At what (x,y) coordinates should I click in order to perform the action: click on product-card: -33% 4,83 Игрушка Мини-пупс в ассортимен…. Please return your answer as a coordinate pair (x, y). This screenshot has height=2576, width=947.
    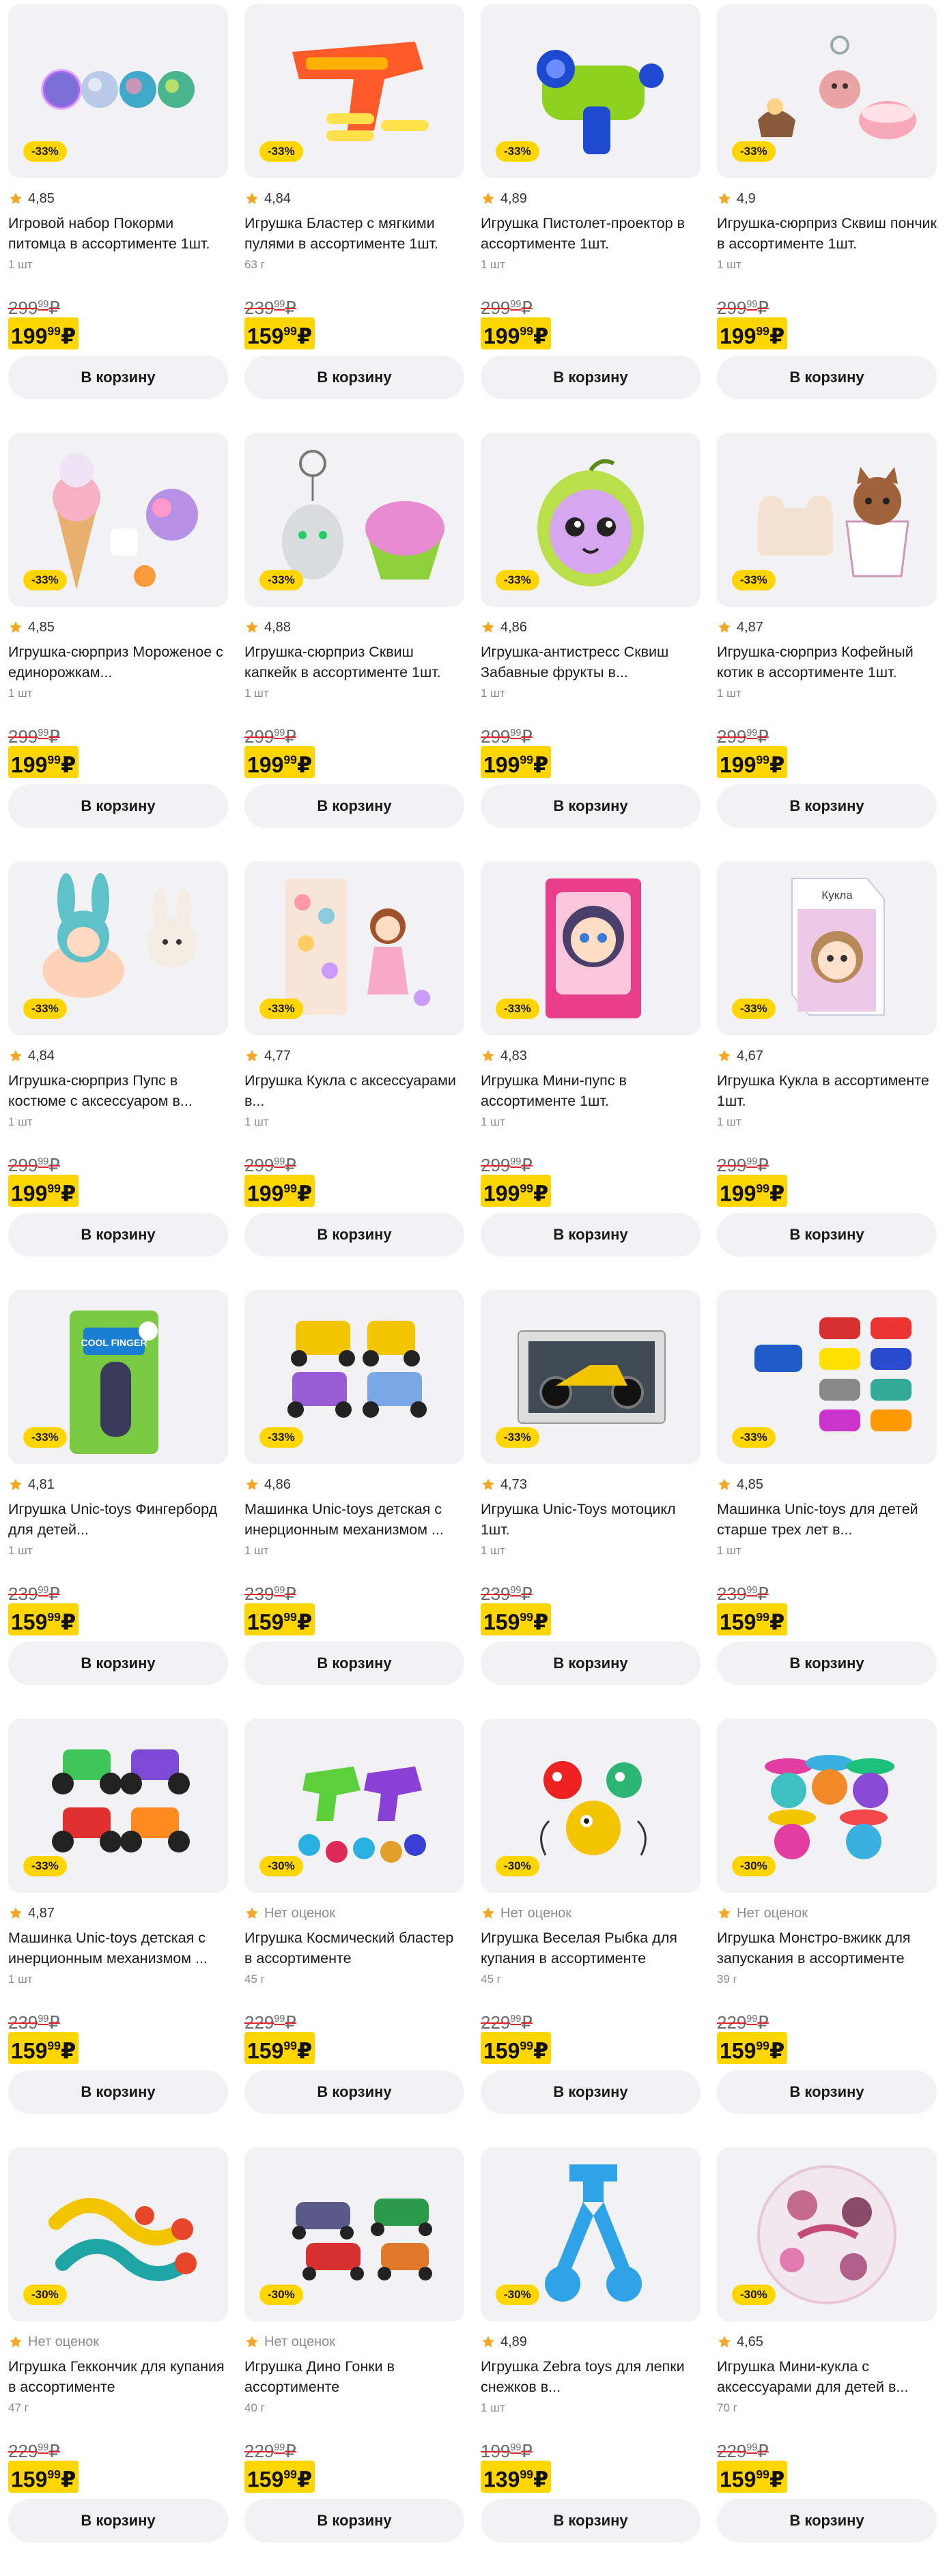
    Looking at the image, I should click on (591, 1075).